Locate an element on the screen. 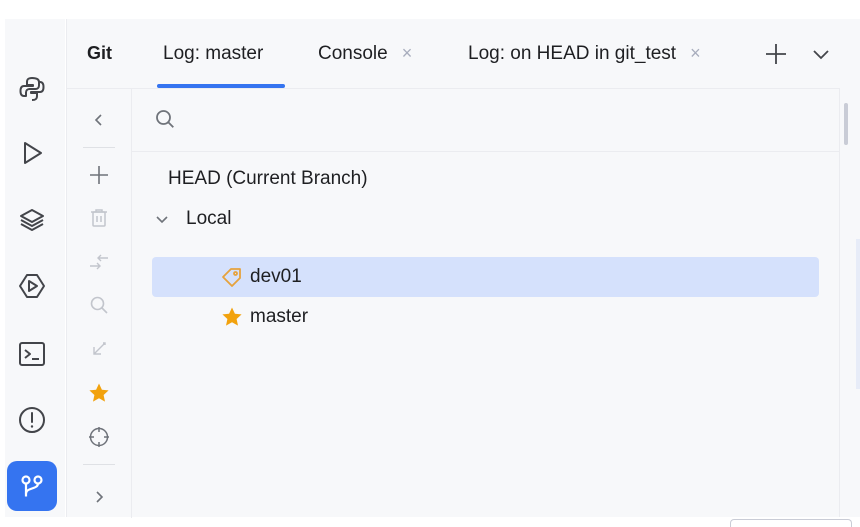 This screenshot has width=860, height=527. python-console-button is located at coordinates (32, 89).